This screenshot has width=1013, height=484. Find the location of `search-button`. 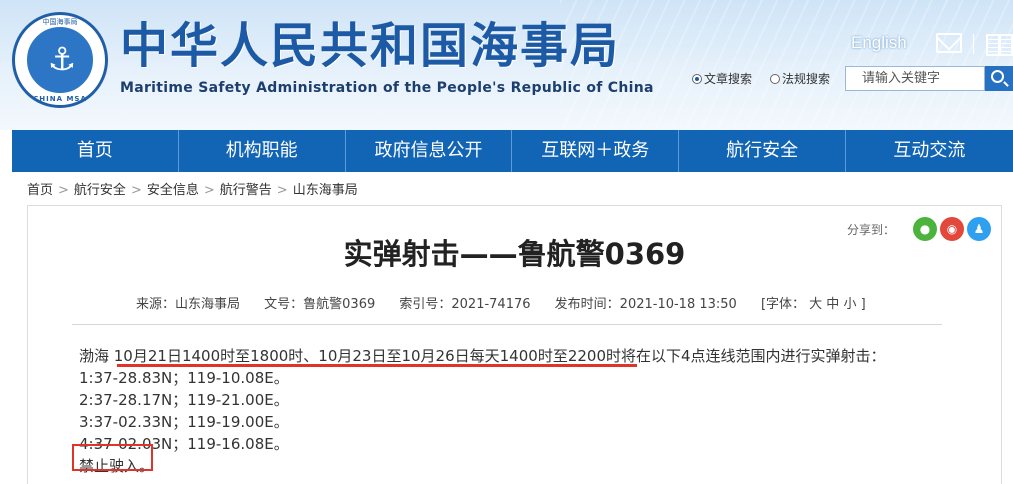

search-button is located at coordinates (999, 78).